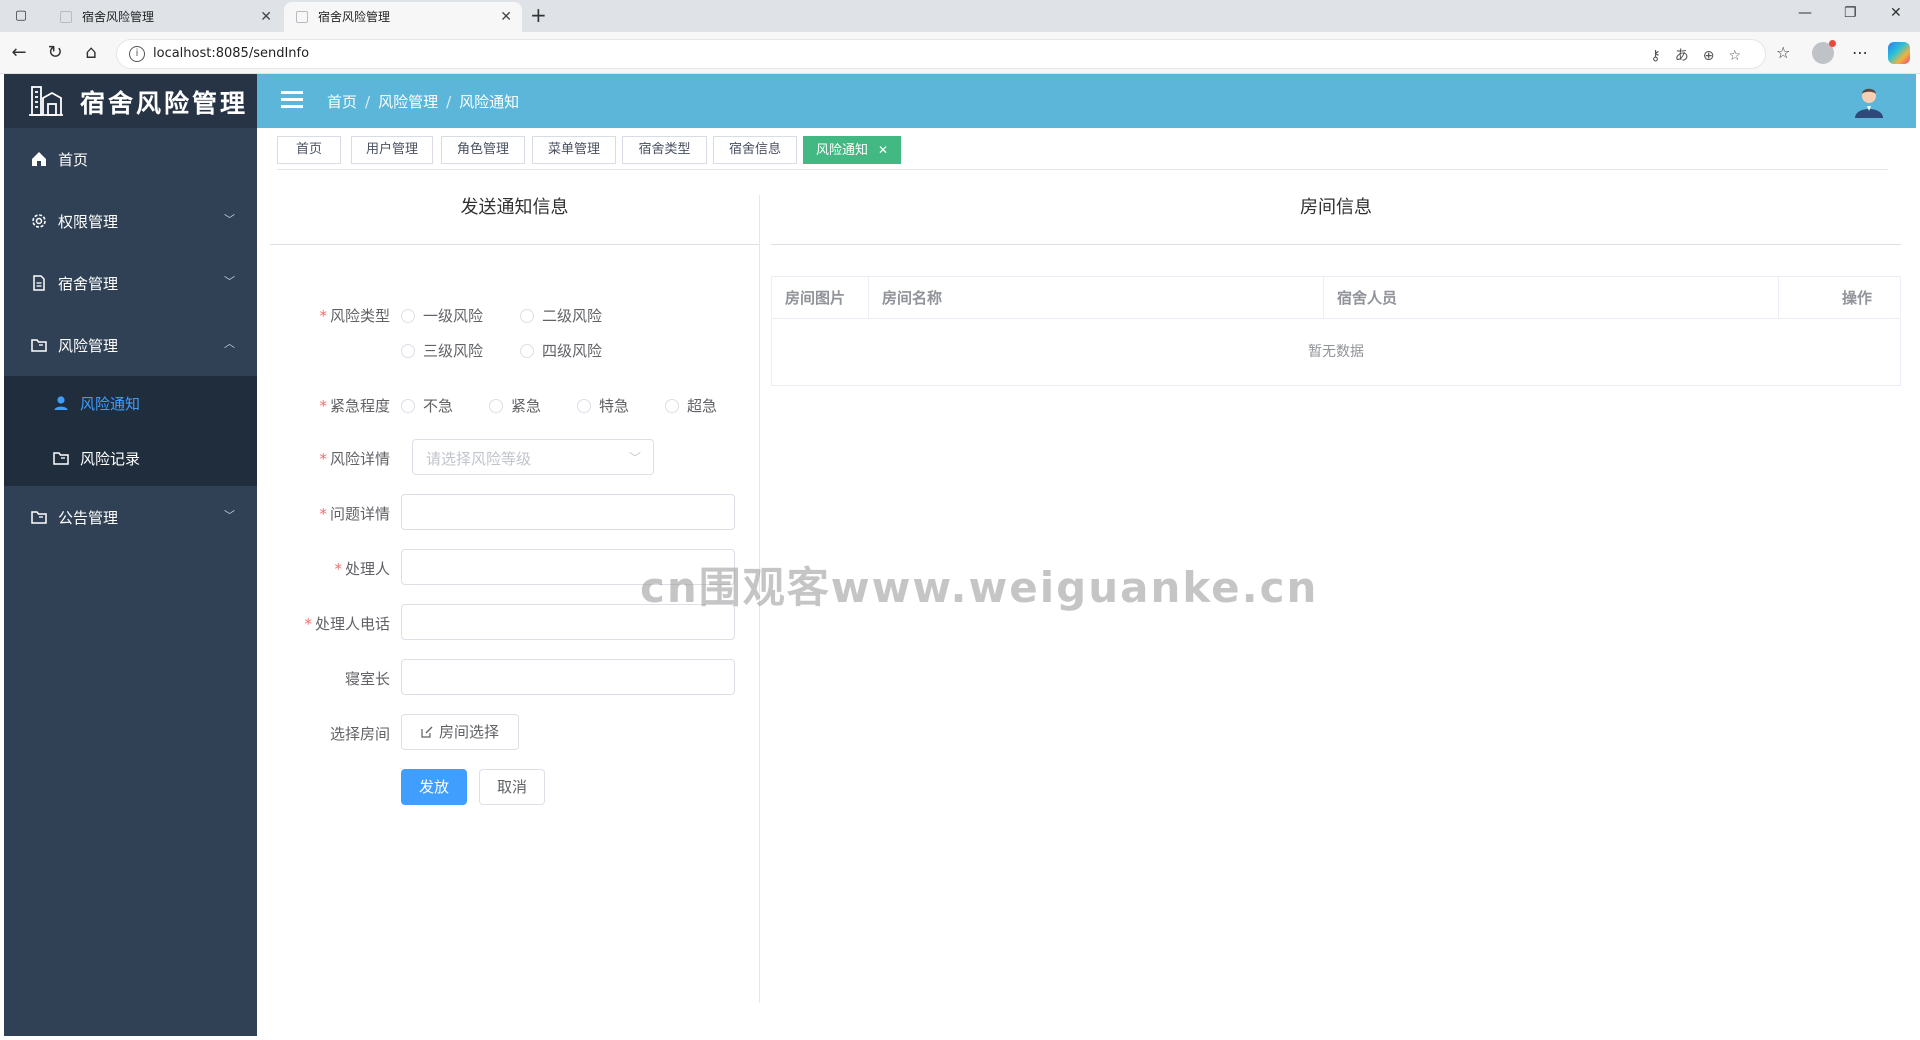  I want to click on sidebar-item-permissions: 权限管理 ﹀, so click(130, 221).